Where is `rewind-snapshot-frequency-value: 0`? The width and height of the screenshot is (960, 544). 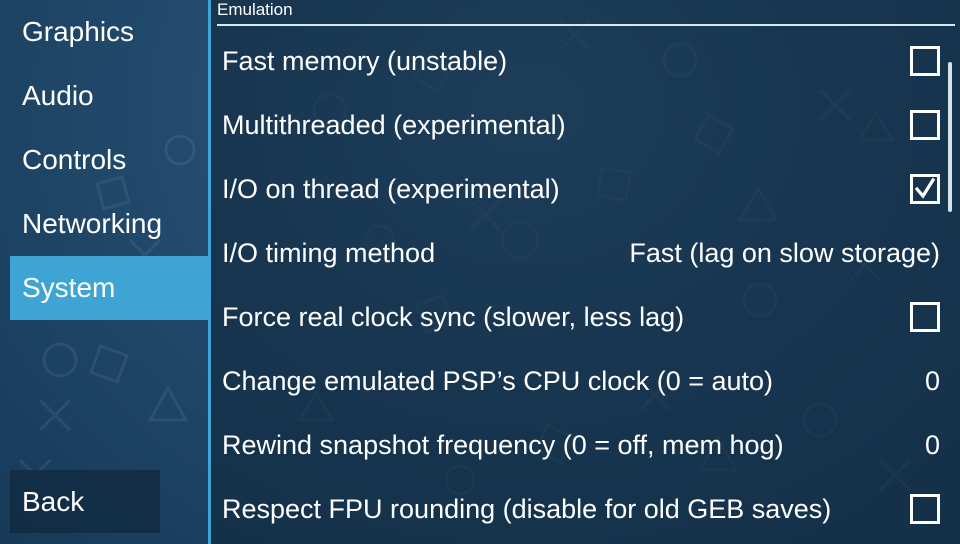
rewind-snapshot-frequency-value: 0 is located at coordinates (932, 444).